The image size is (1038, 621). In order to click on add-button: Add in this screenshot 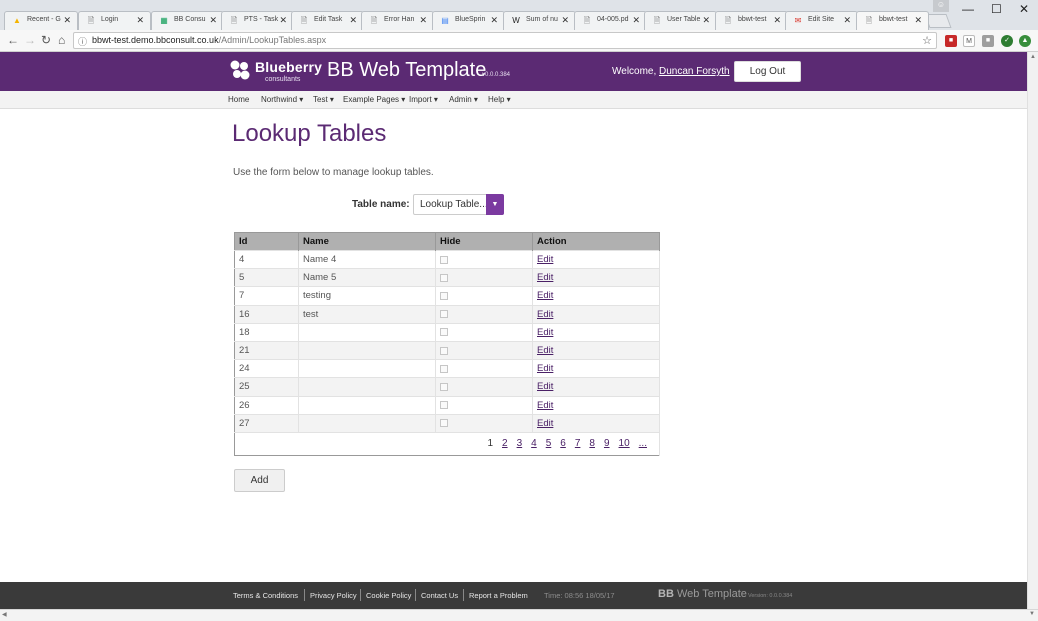, I will do `click(259, 480)`.